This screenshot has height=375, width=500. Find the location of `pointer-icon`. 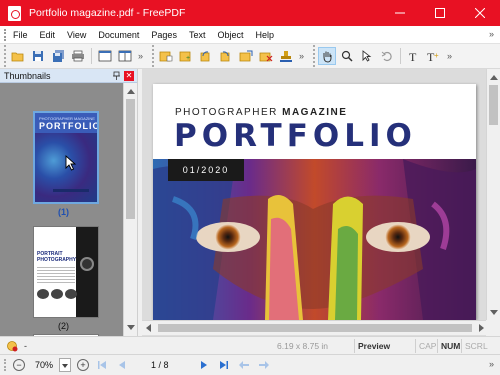

pointer-icon is located at coordinates (367, 56).